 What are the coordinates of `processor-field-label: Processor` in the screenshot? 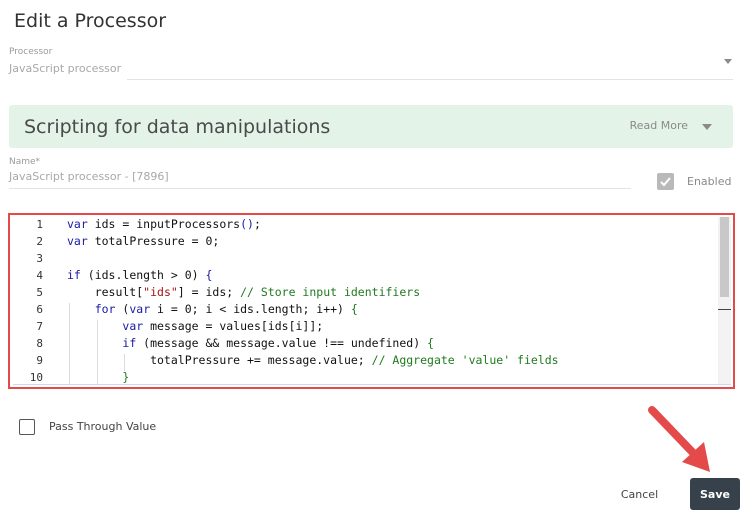 It's located at (31, 52).